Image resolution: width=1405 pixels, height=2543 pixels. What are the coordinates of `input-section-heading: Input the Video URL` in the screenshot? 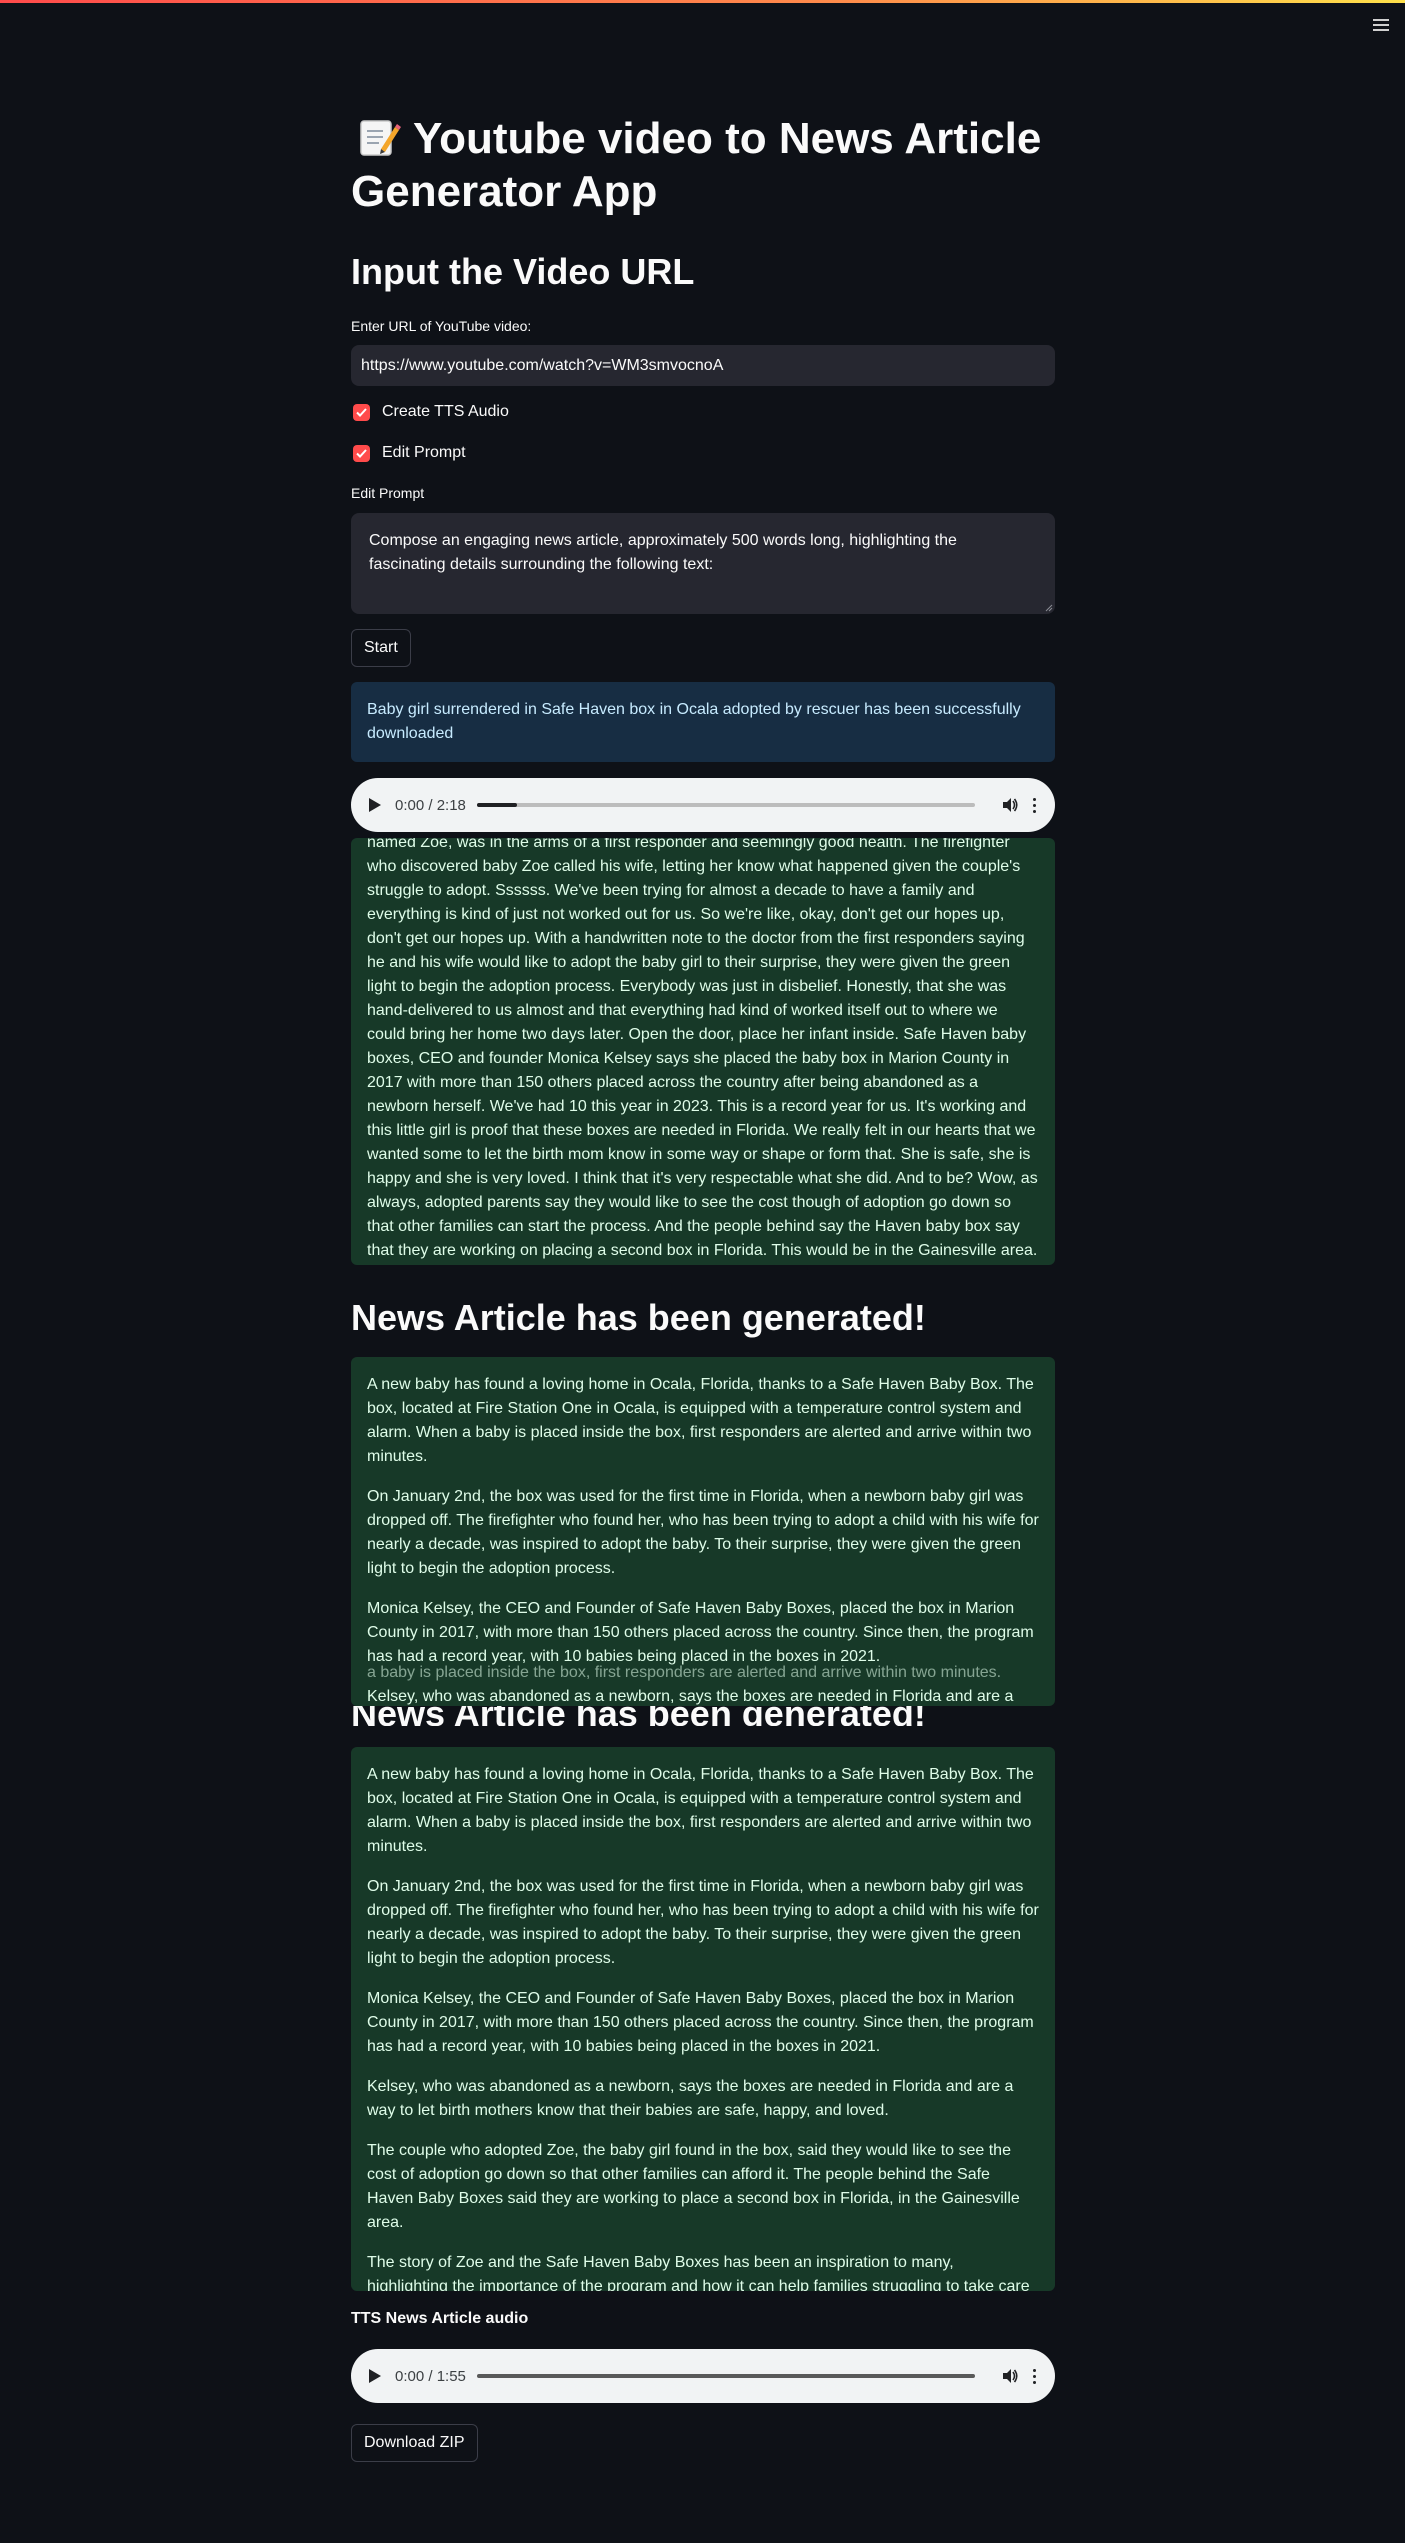 It's located at (523, 271).